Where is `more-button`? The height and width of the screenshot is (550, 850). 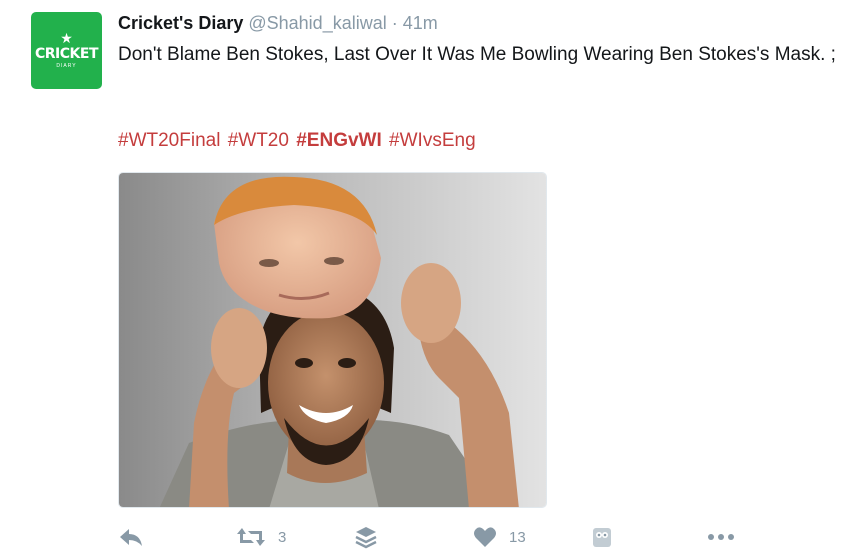
more-button is located at coordinates (721, 537).